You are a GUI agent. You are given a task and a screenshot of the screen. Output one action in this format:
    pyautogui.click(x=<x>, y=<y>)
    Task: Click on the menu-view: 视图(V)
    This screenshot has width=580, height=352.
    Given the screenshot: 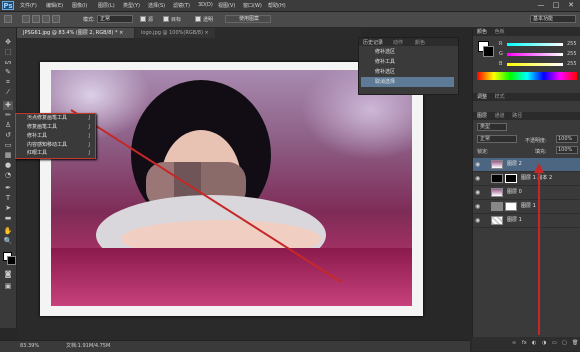 What is the action you would take?
    pyautogui.click(x=226, y=5)
    